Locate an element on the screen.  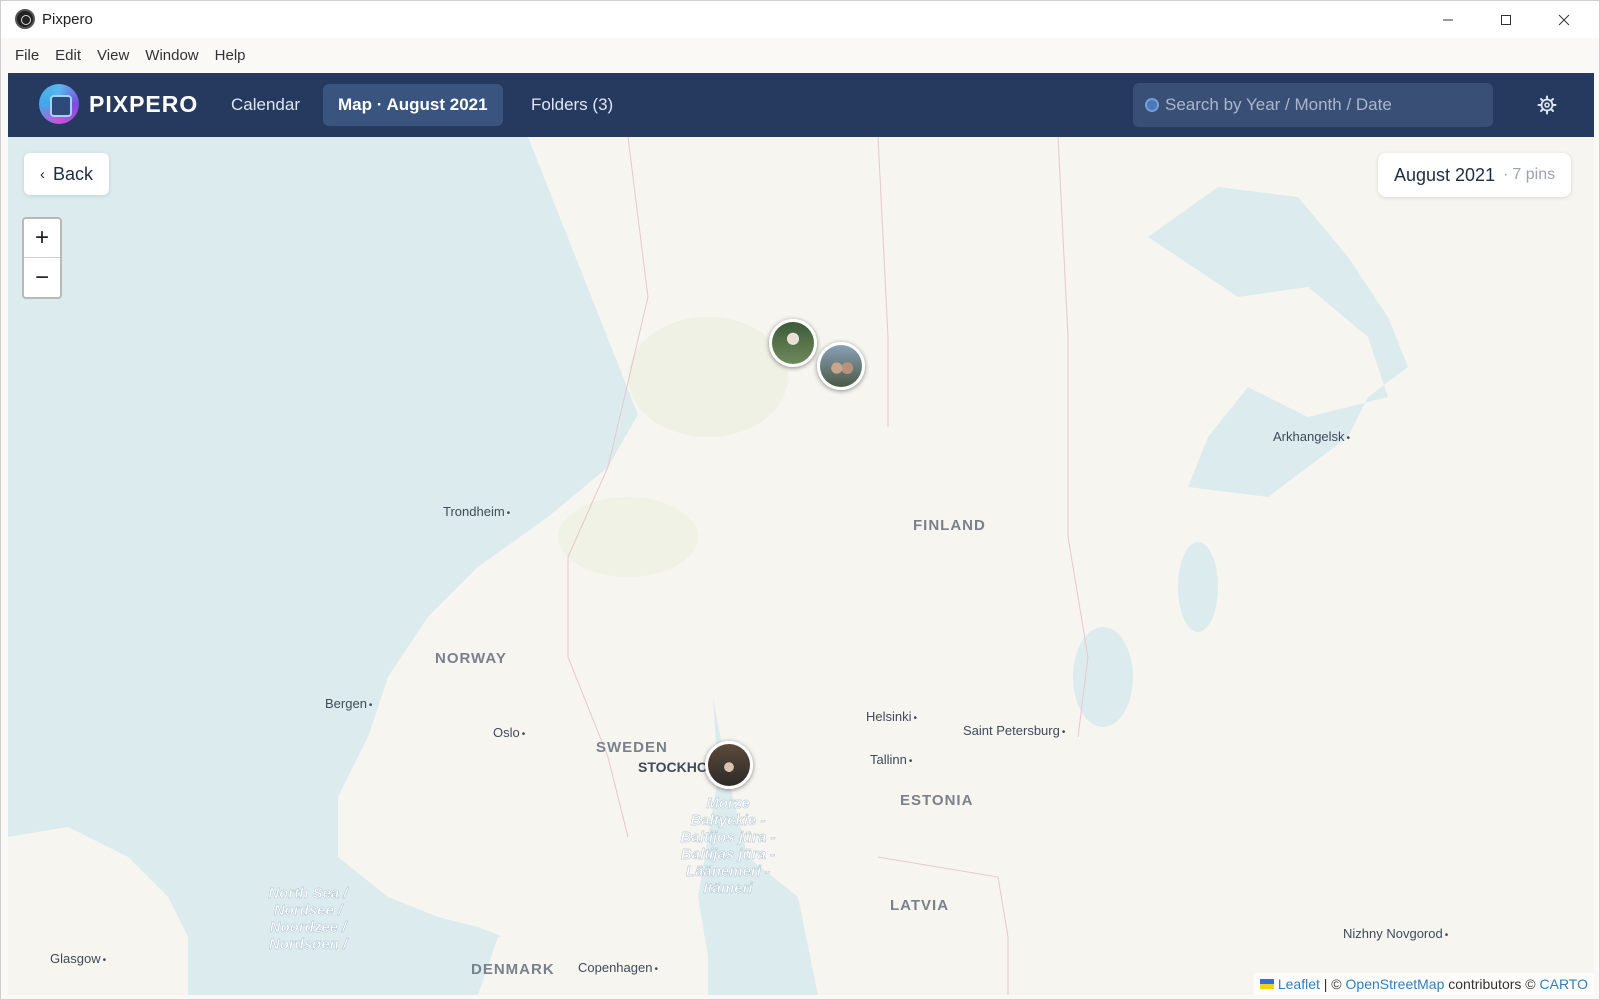
logo-icon is located at coordinates (59, 104).